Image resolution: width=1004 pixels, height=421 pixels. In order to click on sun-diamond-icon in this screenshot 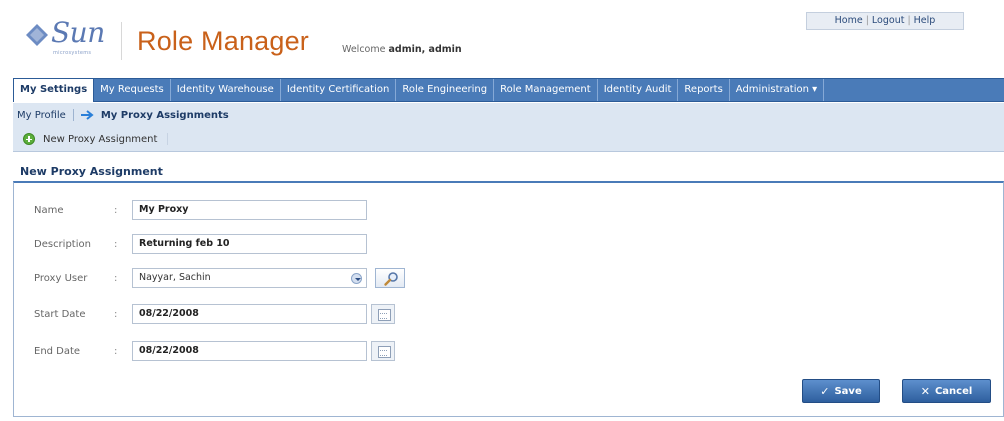, I will do `click(37, 35)`.